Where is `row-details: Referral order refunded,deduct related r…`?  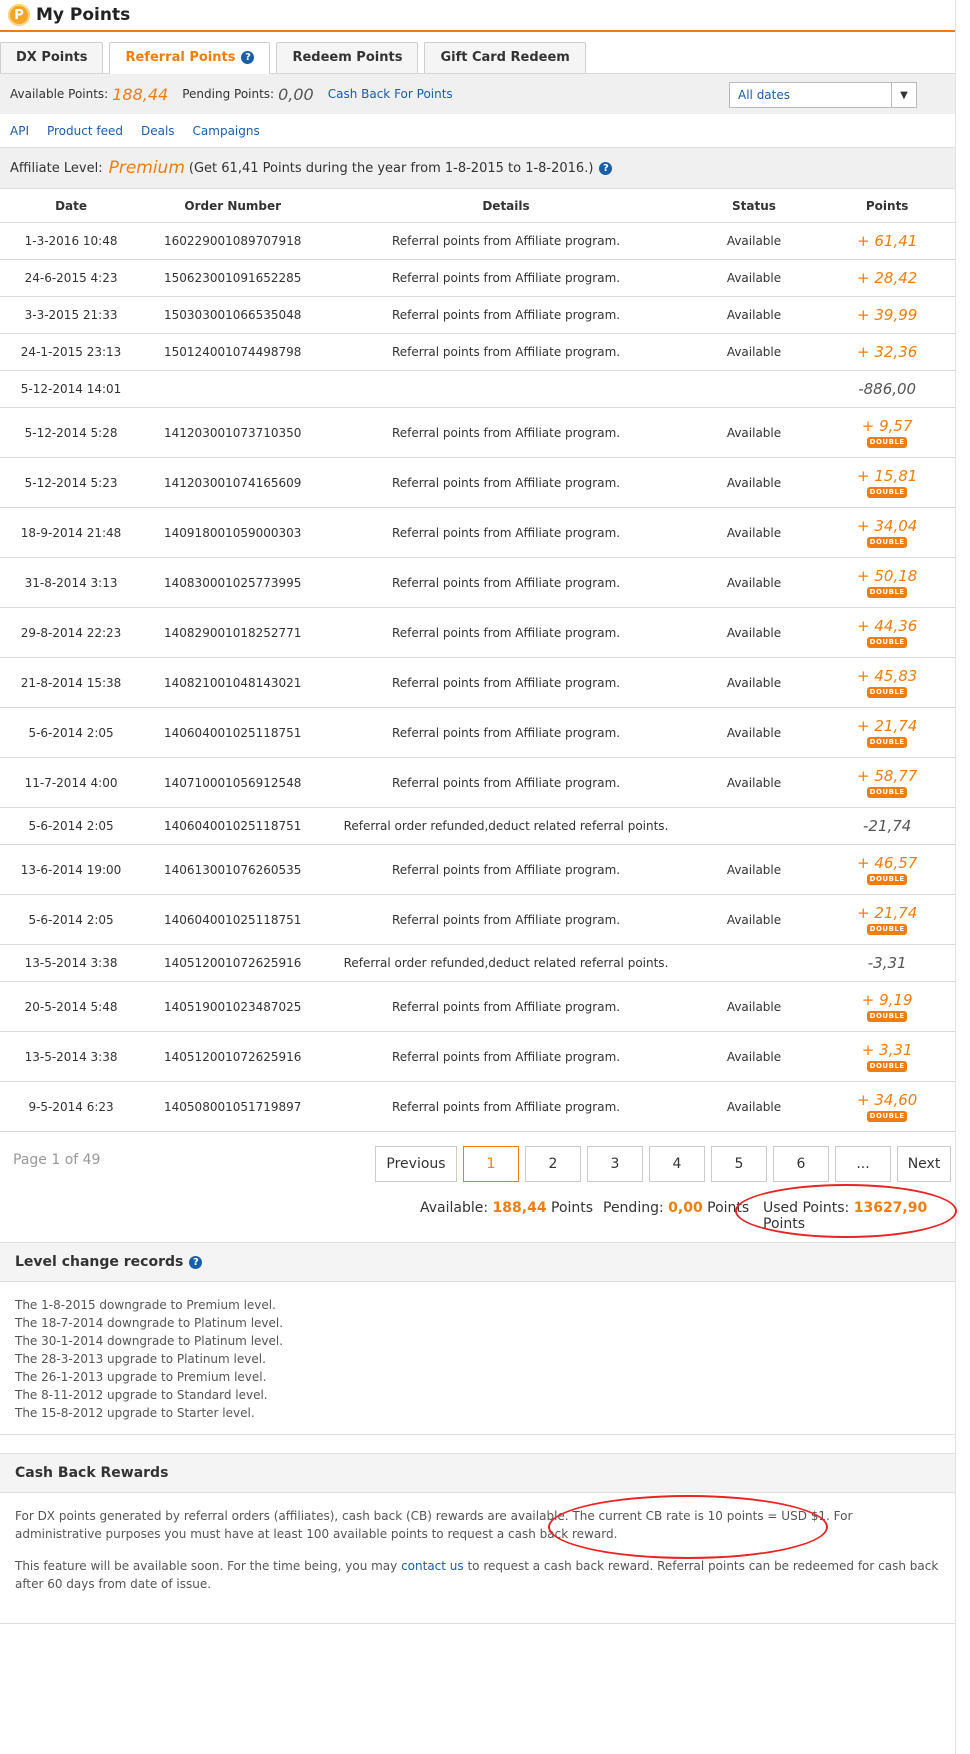 row-details: Referral order refunded,deduct related r… is located at coordinates (506, 963).